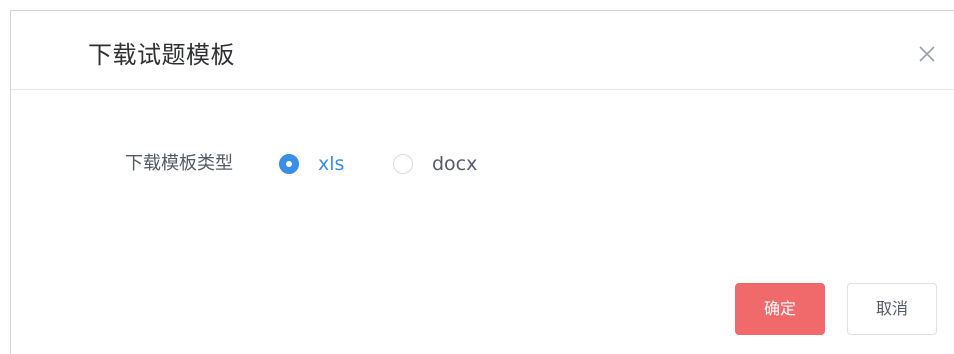 The width and height of the screenshot is (954, 354). I want to click on cancel-button: 取消, so click(892, 309).